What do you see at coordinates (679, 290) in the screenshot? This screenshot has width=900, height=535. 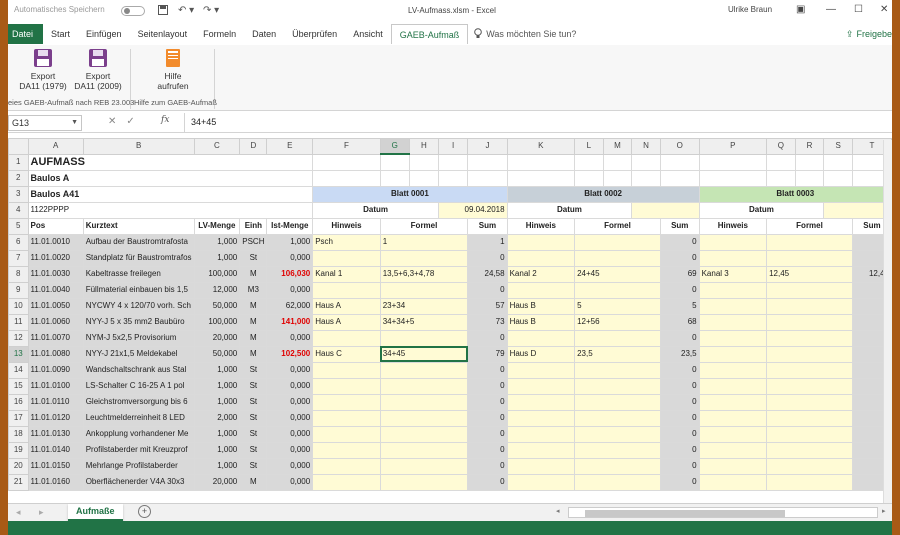 I see `cell-o9: 0` at bounding box center [679, 290].